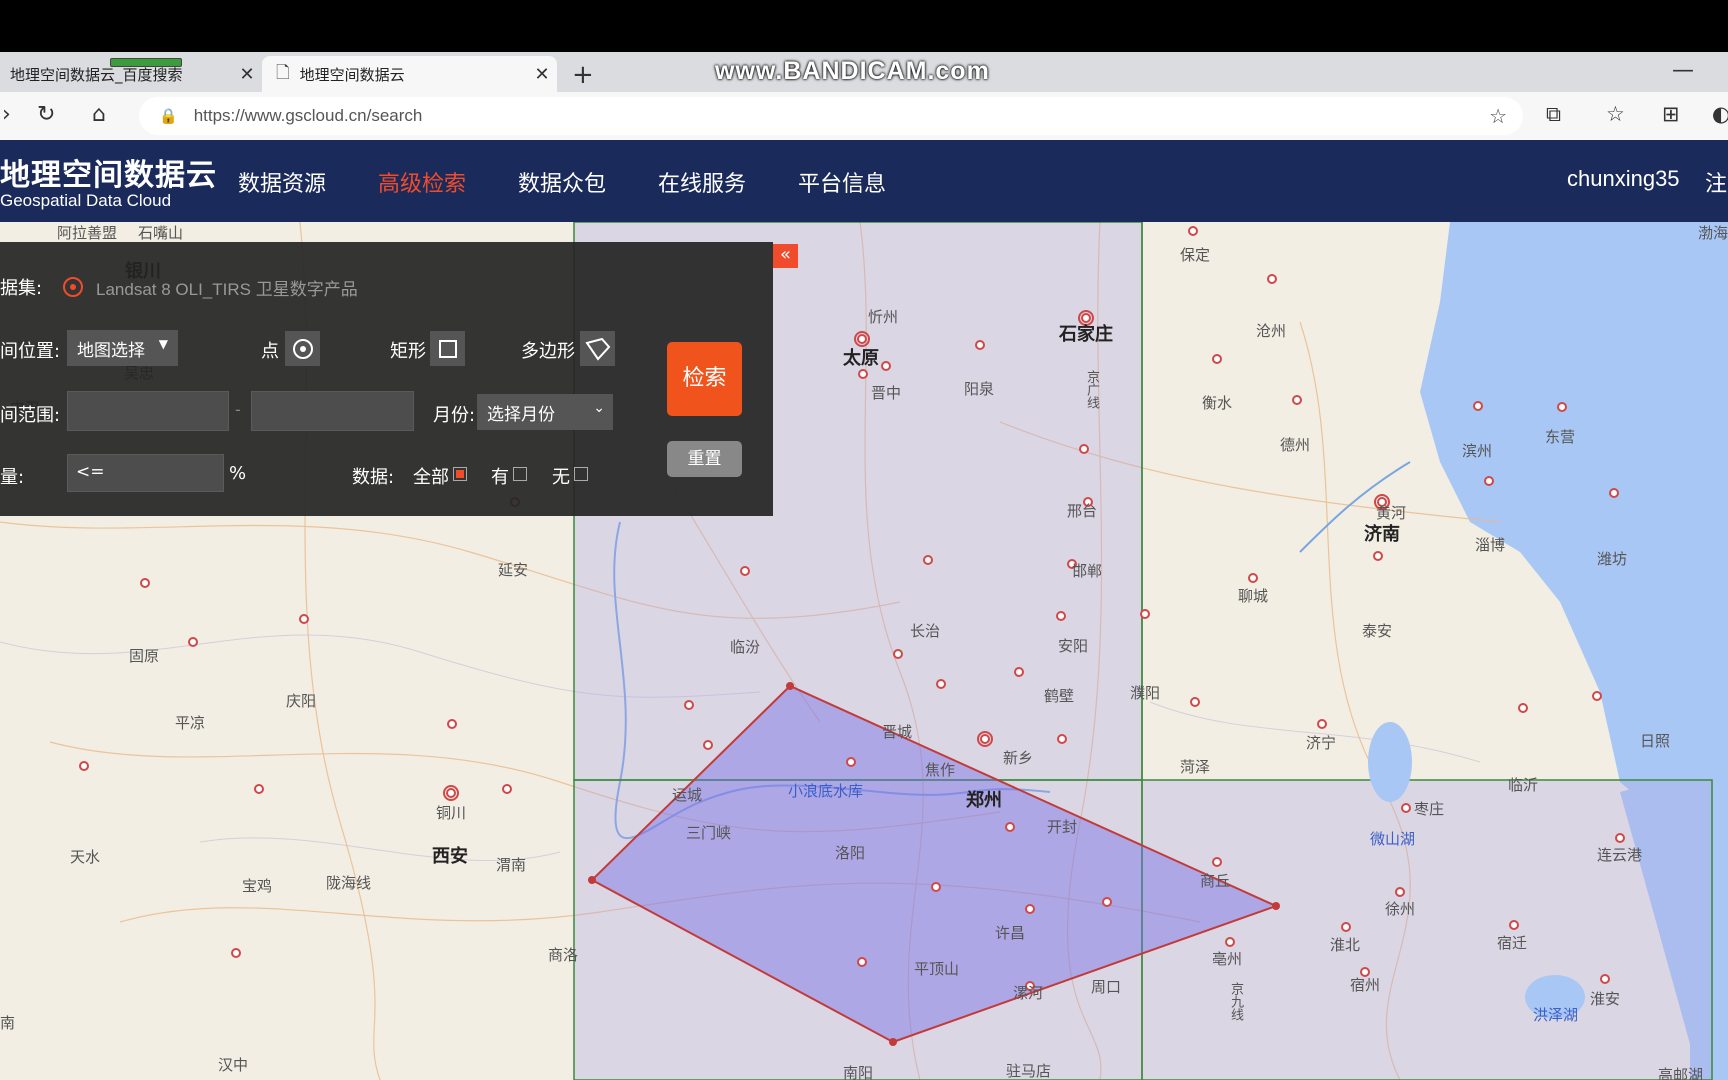 This screenshot has height=1080, width=1728. What do you see at coordinates (500, 477) in the screenshot?
I see `data-option-yes-label: 有` at bounding box center [500, 477].